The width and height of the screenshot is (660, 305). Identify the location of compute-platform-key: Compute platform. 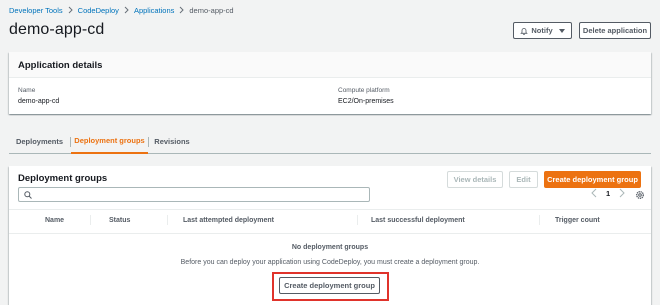
(364, 90).